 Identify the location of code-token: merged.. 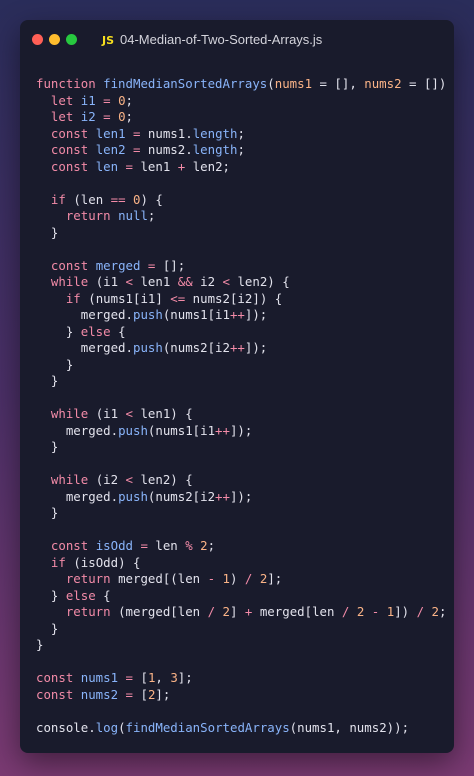
(84, 347).